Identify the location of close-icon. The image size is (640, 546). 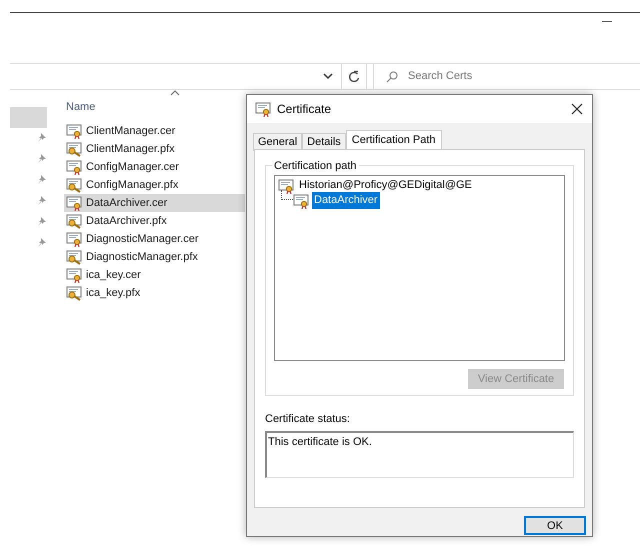
(577, 109).